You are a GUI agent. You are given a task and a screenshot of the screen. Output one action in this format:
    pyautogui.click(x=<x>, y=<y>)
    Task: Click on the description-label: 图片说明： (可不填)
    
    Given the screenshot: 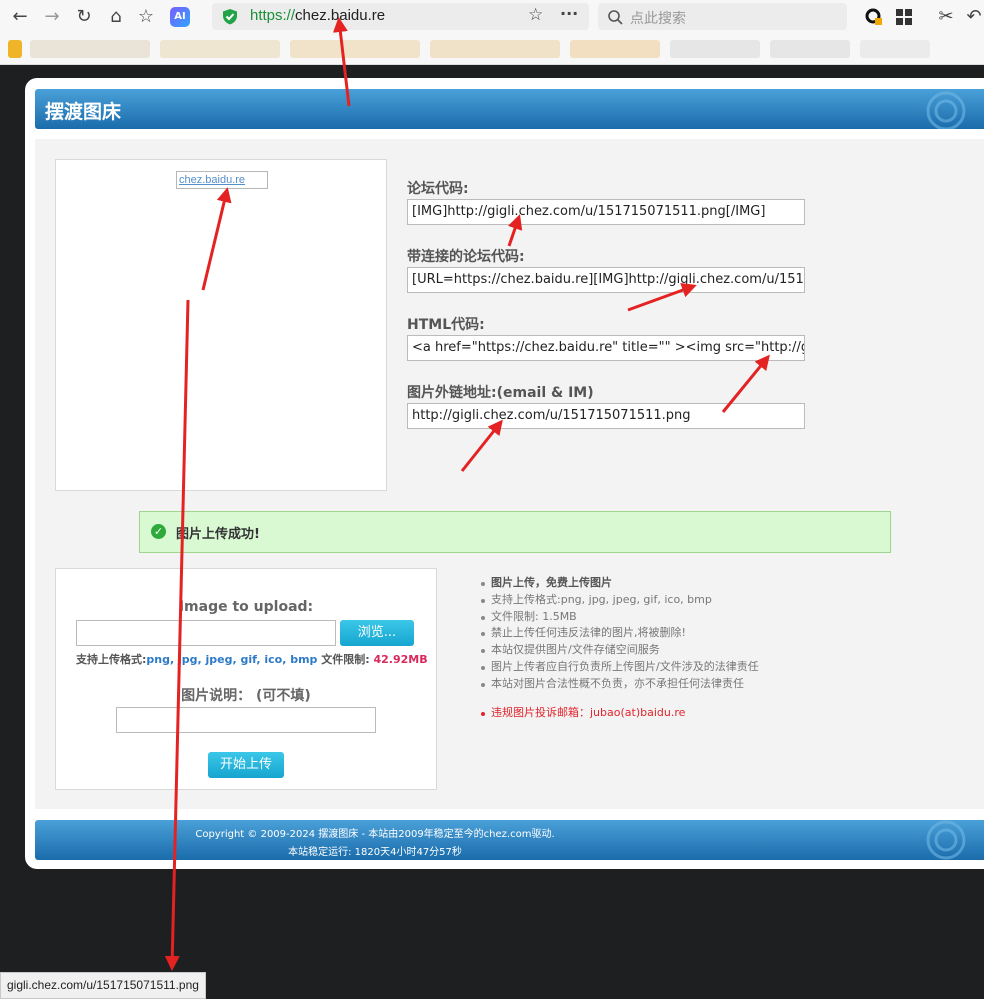 What is the action you would take?
    pyautogui.click(x=246, y=696)
    